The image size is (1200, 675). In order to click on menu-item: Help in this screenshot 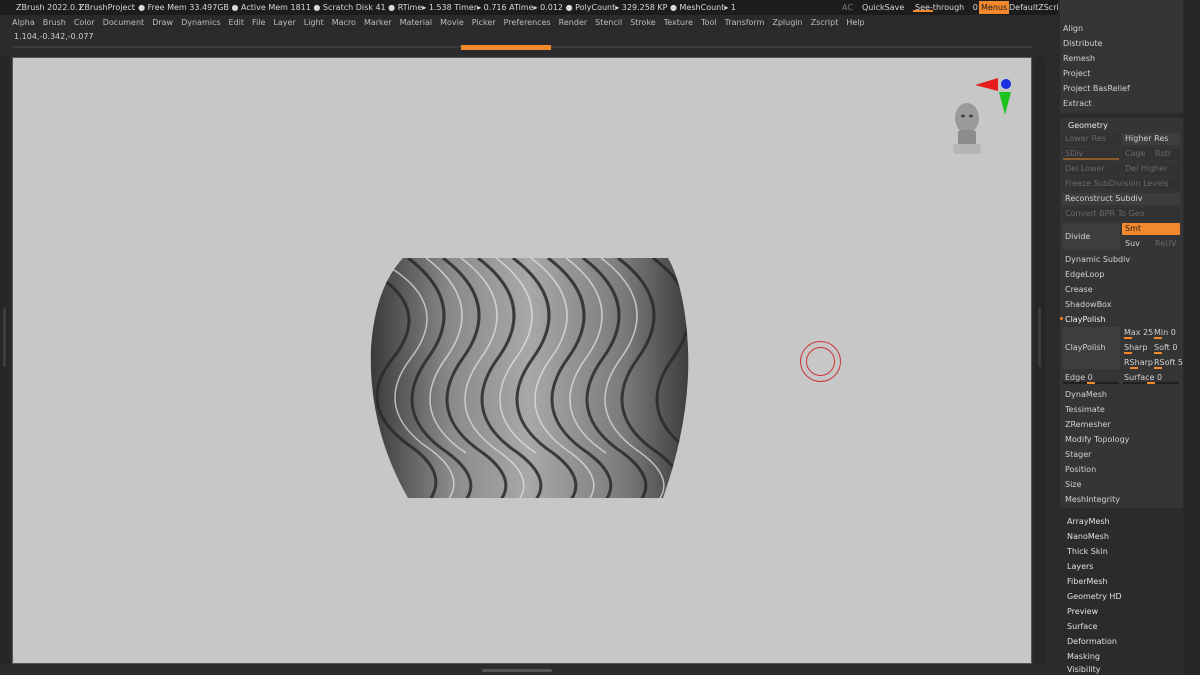, I will do `click(855, 22)`.